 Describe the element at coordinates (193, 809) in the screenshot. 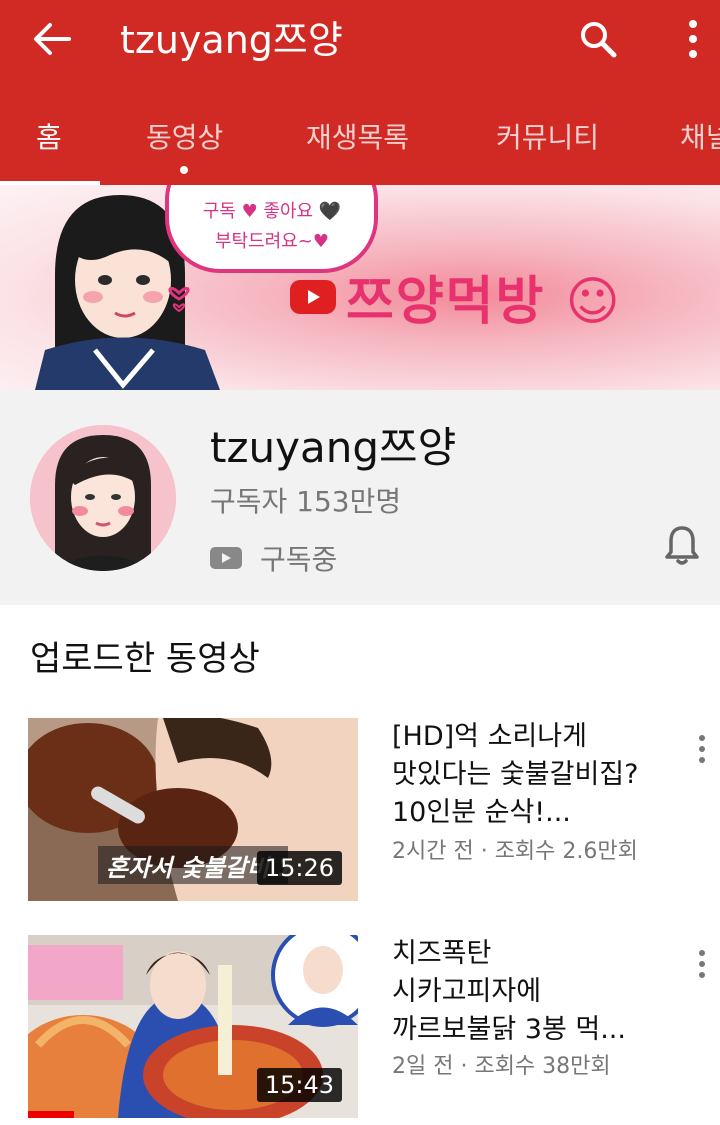

I see `video-thumbnail: 혼자서 숯불갈비 1 15:26` at that location.